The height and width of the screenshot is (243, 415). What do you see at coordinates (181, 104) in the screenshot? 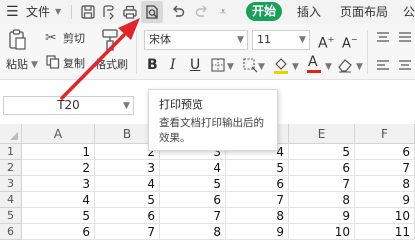
I see `tooltip-title: 打印预览` at bounding box center [181, 104].